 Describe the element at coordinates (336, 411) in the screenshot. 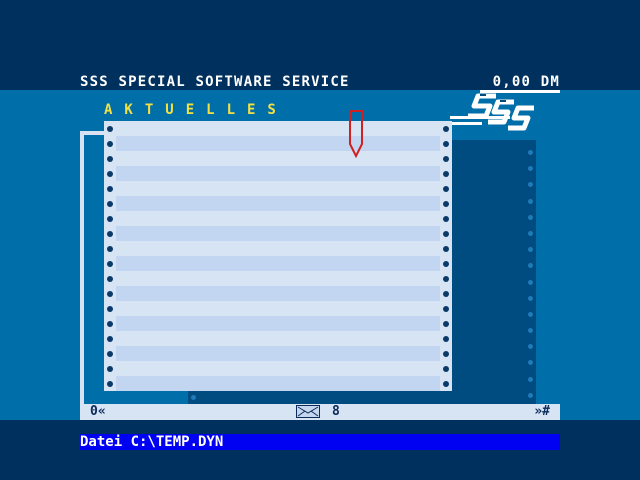

I see `message-count: 8` at that location.